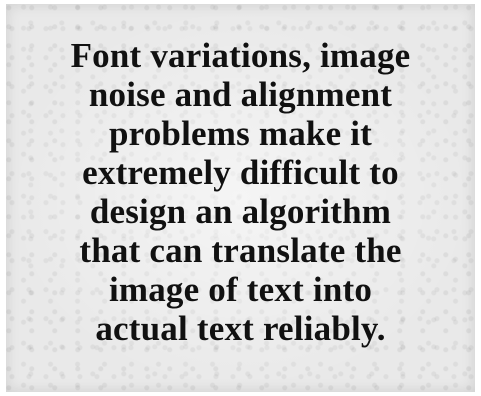 This screenshot has width=481, height=396. Describe the element at coordinates (240, 172) in the screenshot. I see `text-line-4: extremely difficult to` at that location.